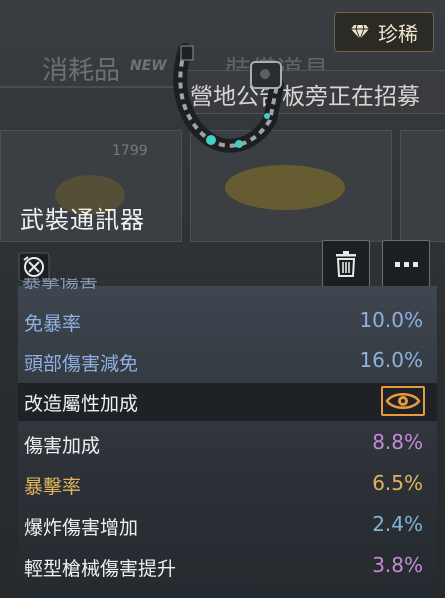  I want to click on armed-communicator-item-image, so click(228, 98).